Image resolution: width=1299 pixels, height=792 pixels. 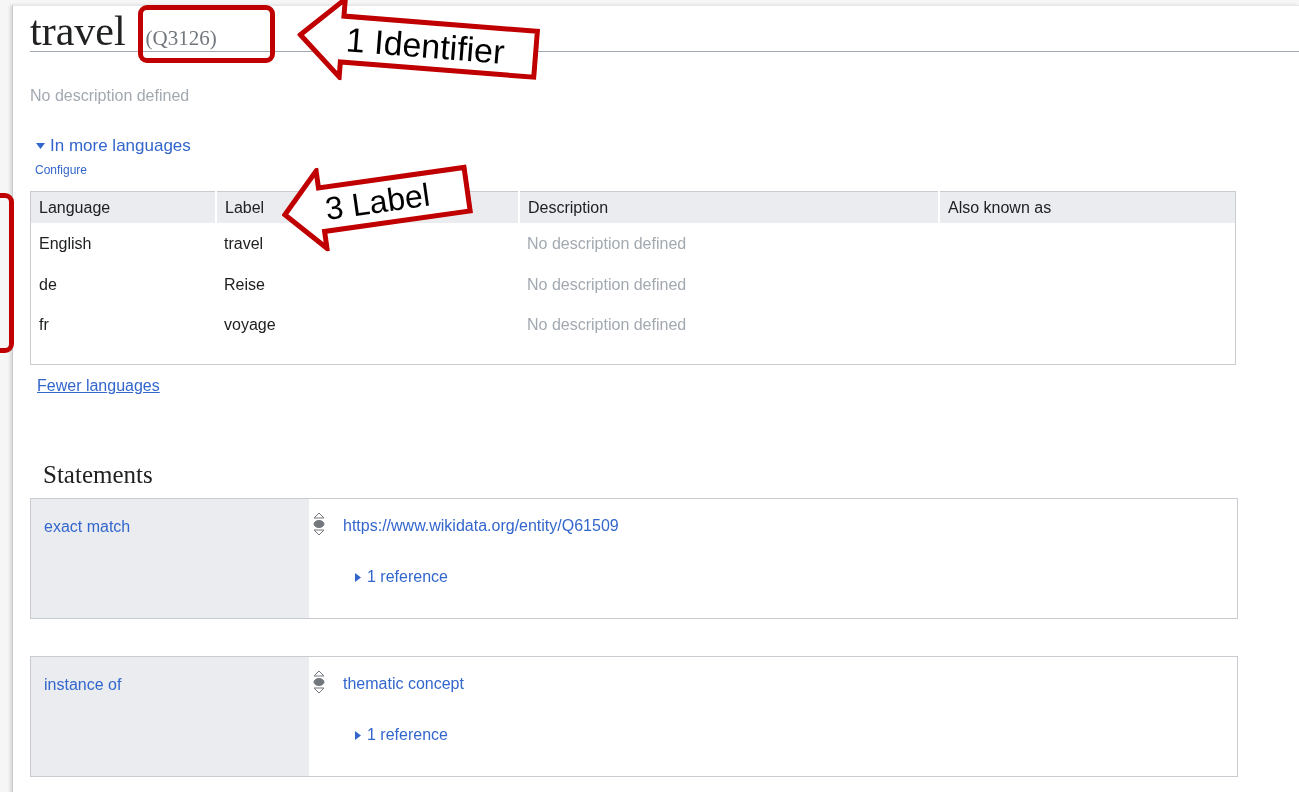 What do you see at coordinates (78, 31) in the screenshot?
I see `page-title: travel` at bounding box center [78, 31].